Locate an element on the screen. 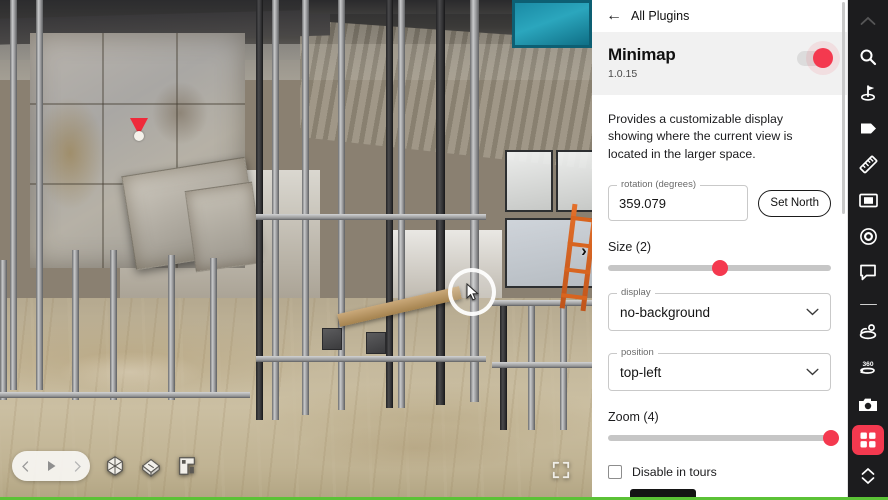 Image resolution: width=888 pixels, height=500 pixels. viewer-bottom-controls is located at coordinates (105, 466).